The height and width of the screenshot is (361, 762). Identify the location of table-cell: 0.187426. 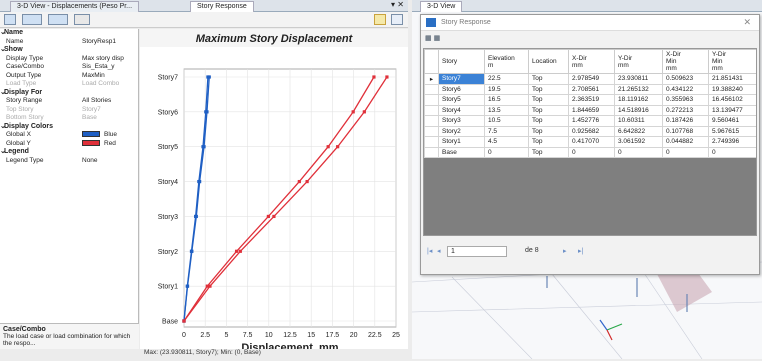
(685, 121).